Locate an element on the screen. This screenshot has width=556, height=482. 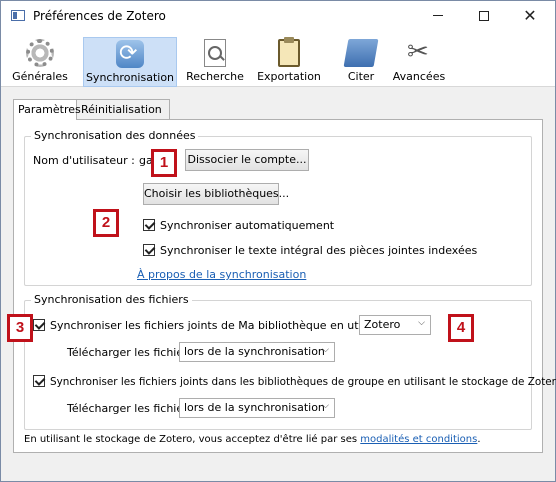
maximize-button is located at coordinates (484, 16).